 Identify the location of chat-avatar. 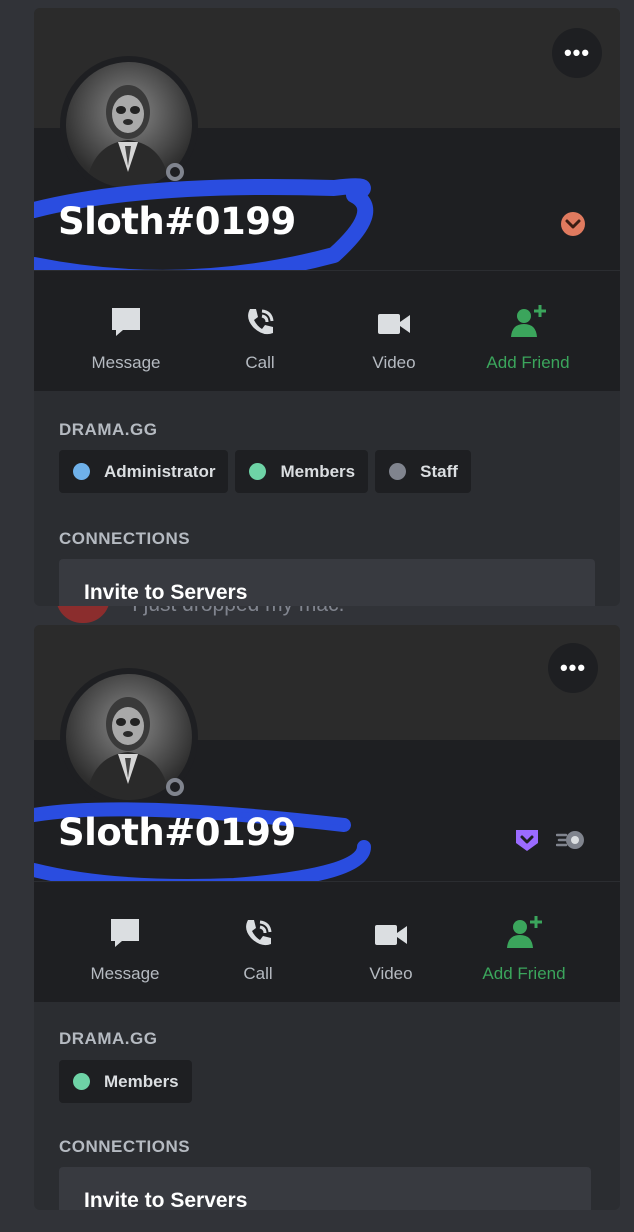
(83, 613).